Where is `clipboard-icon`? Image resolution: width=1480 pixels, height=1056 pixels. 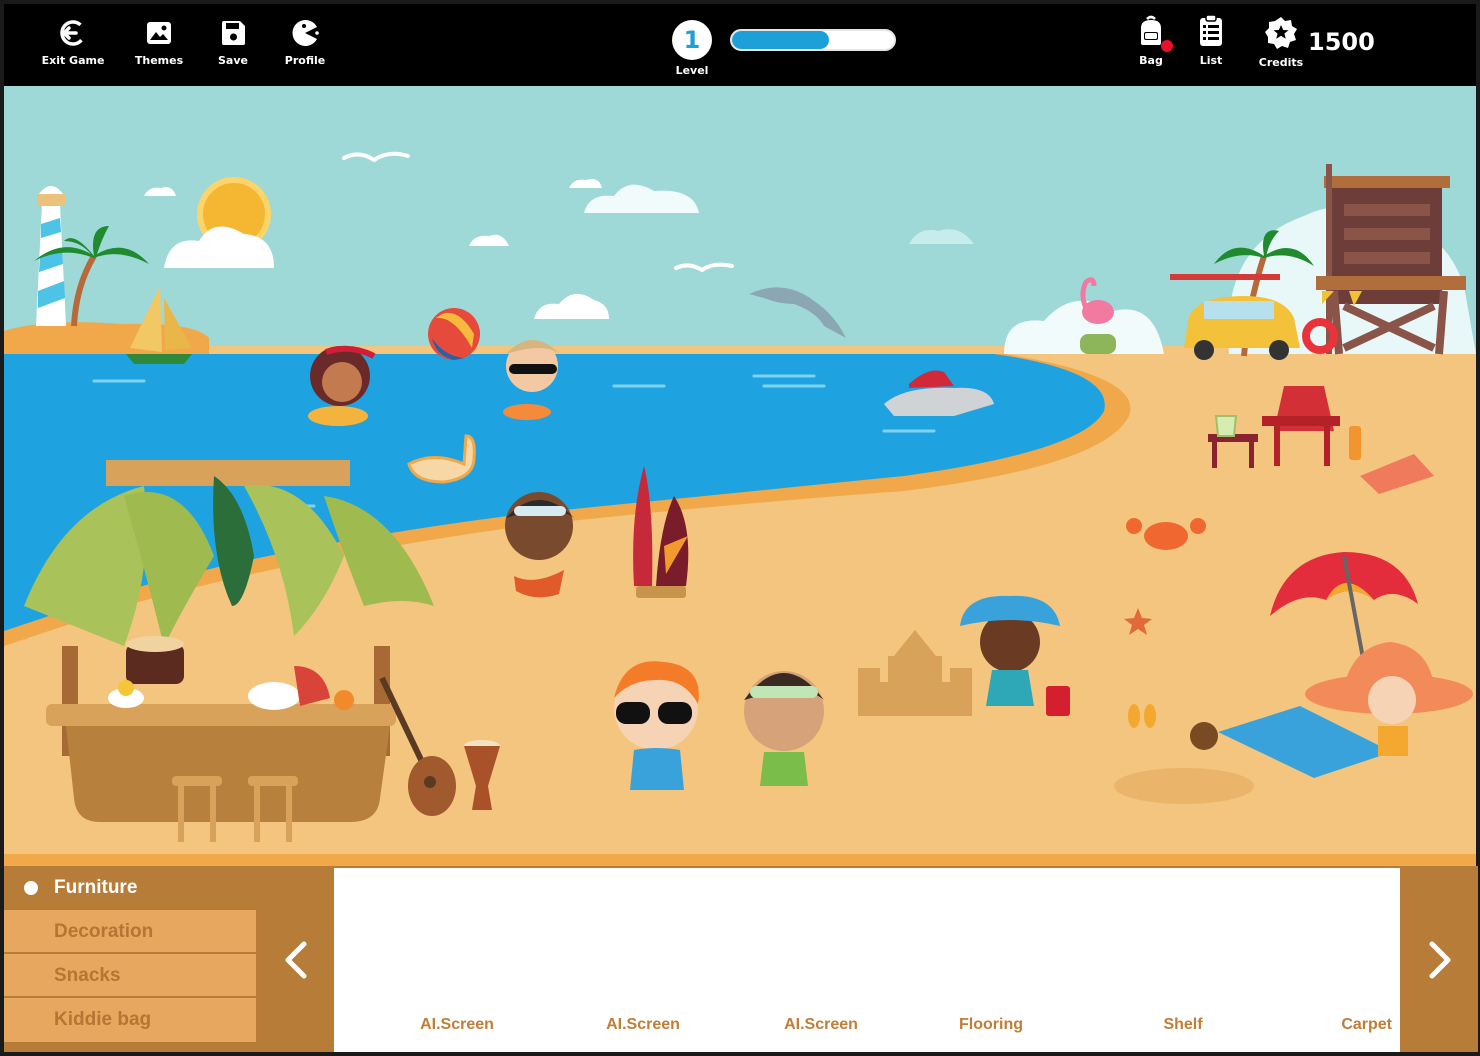 clipboard-icon is located at coordinates (1211, 30).